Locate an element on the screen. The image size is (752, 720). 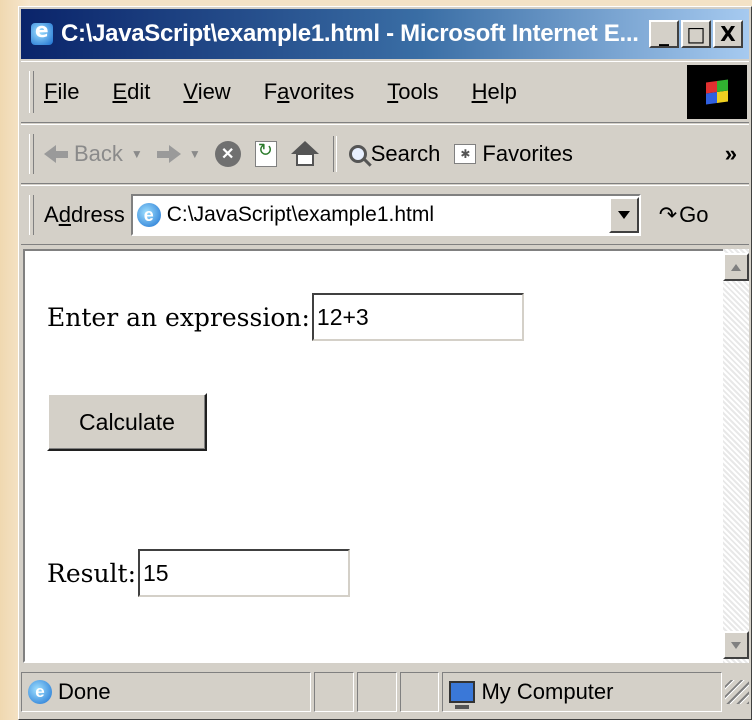
refresh-button is located at coordinates (265, 153).